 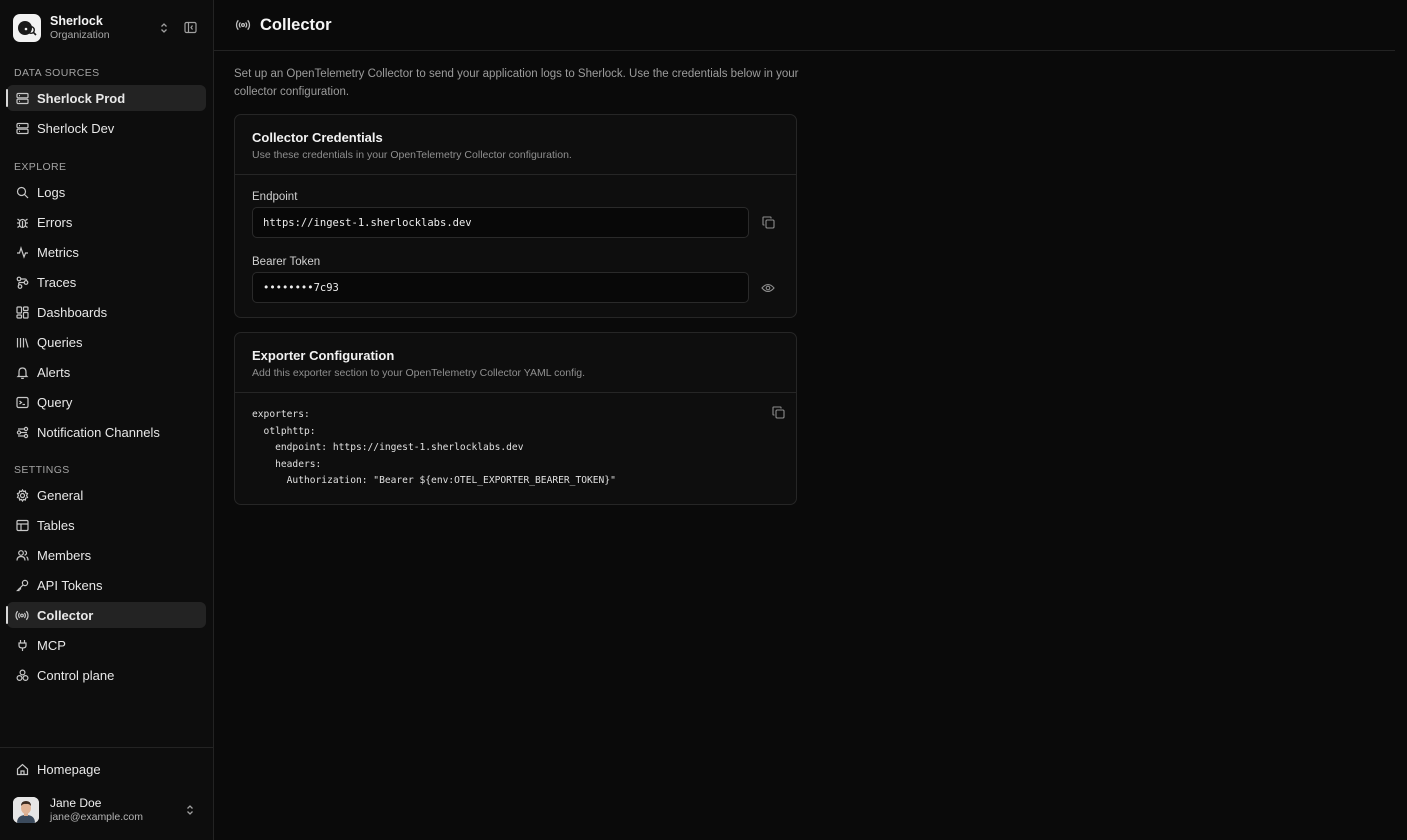 I want to click on org-name: Sherlock, so click(x=76, y=20).